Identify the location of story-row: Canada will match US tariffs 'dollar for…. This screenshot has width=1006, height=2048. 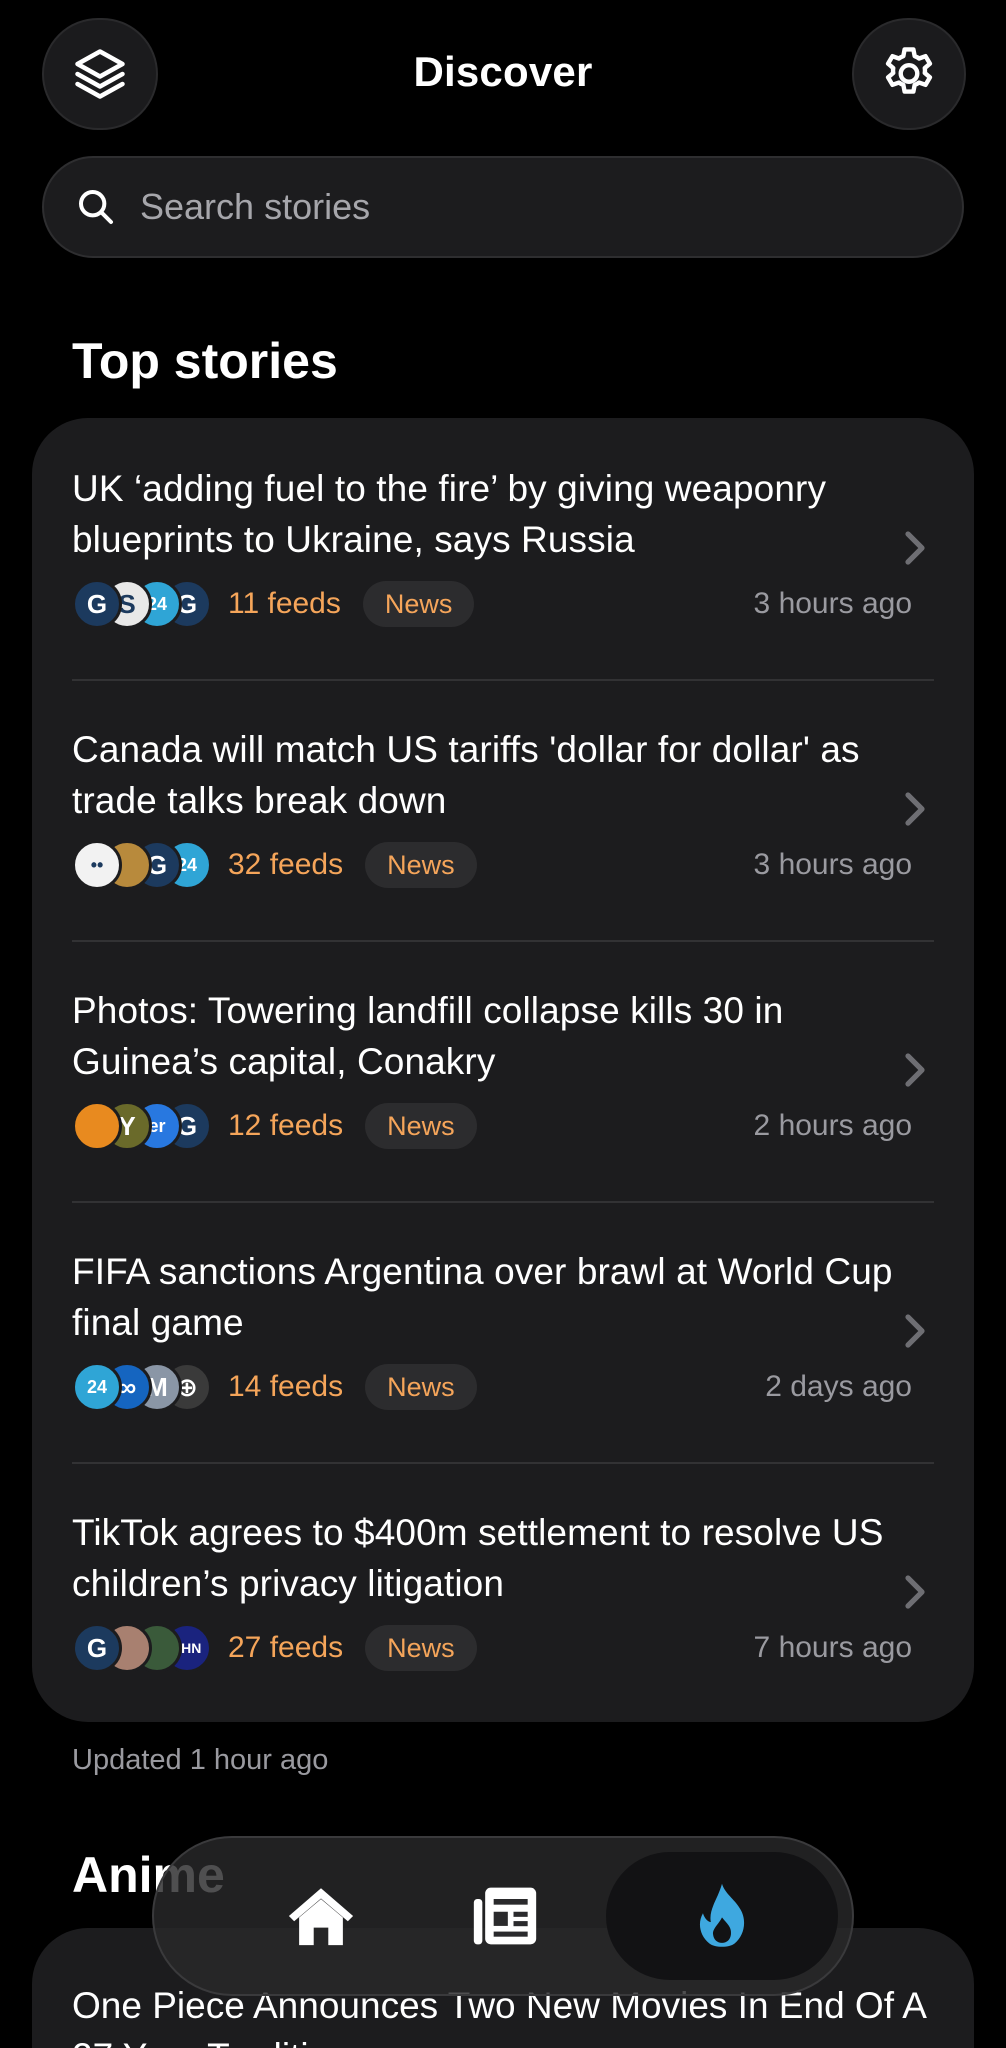
(503, 809).